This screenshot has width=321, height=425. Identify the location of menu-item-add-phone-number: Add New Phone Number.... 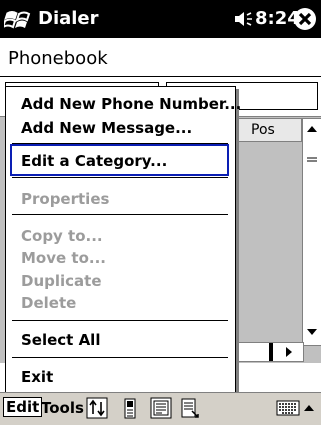
(131, 104).